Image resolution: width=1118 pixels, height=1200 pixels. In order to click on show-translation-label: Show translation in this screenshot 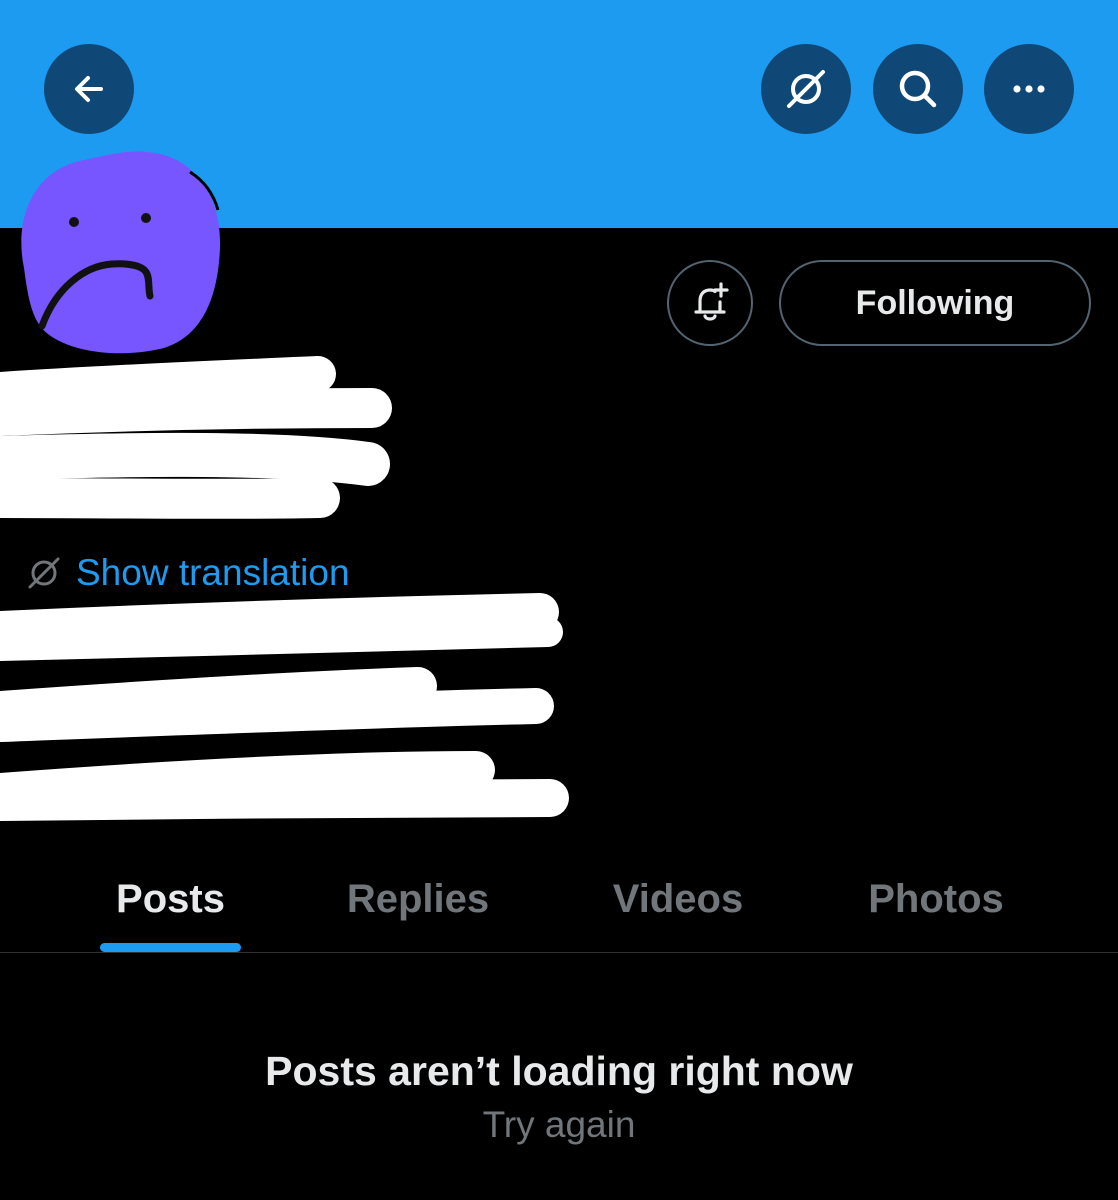, I will do `click(213, 572)`.